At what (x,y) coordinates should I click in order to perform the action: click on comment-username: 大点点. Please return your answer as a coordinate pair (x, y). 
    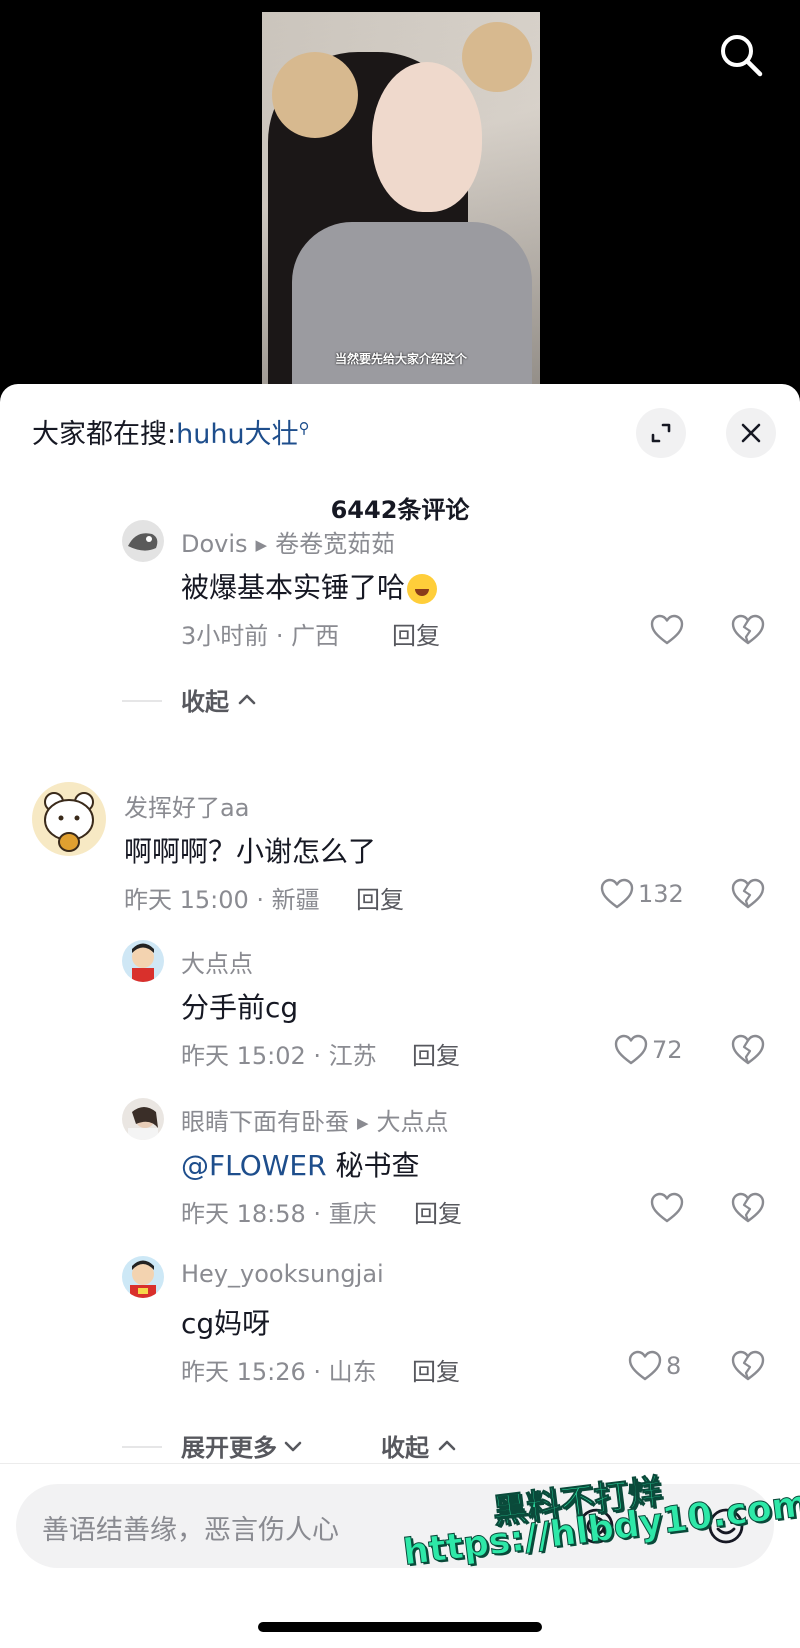
    Looking at the image, I should click on (217, 961).